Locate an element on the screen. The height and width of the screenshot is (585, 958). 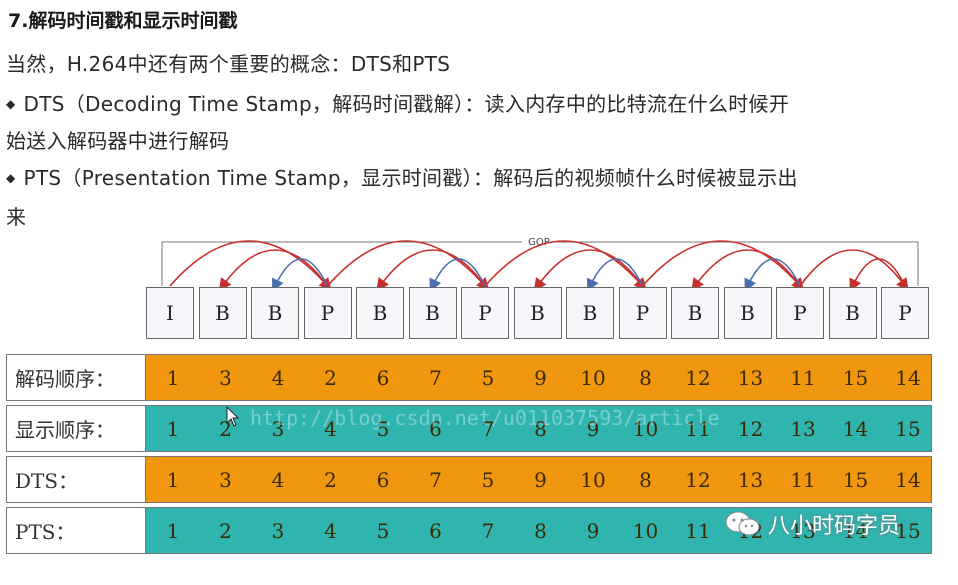
gop-arcs: GOP is located at coordinates (540, 263).